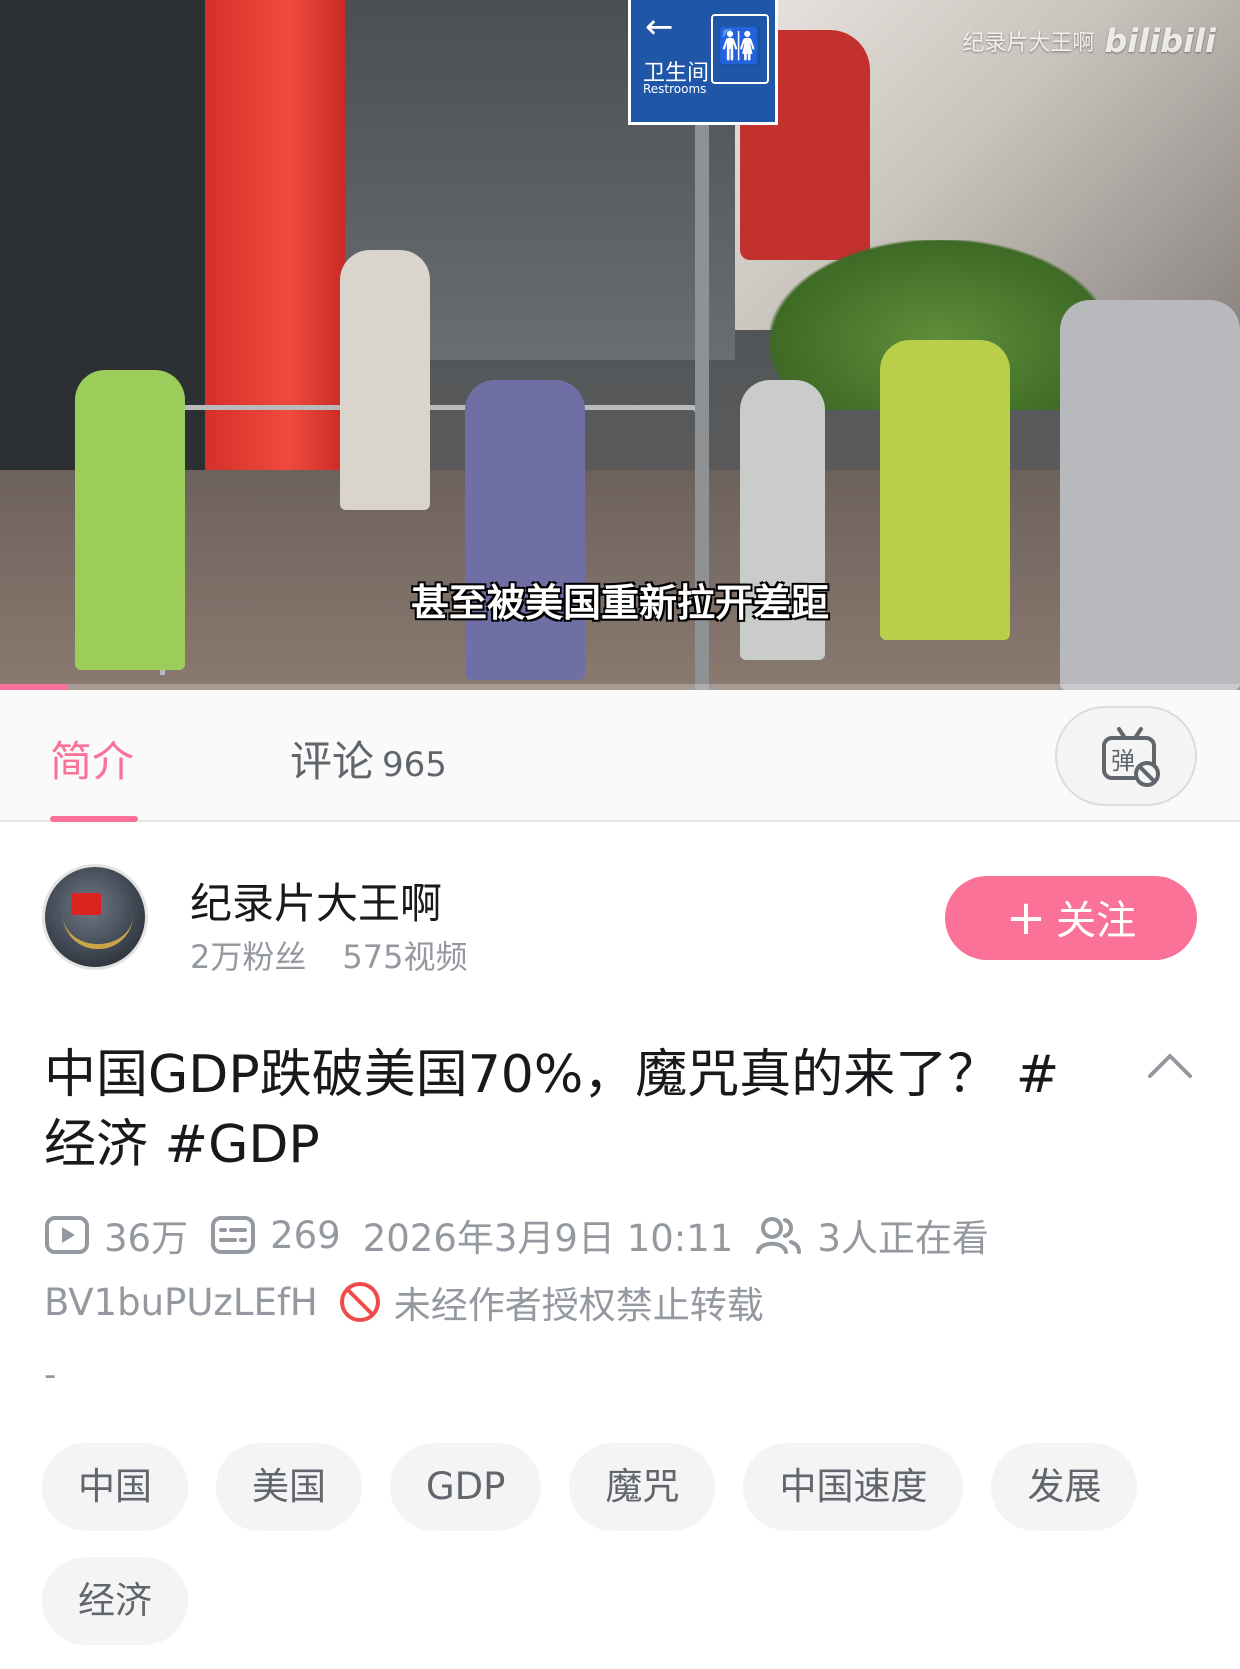 Image resolution: width=1240 pixels, height=1669 pixels. I want to click on video-title: 中国GDP跌破美国70%，魔咒真的来了？ #经济 #GDP, so click(552, 1110).